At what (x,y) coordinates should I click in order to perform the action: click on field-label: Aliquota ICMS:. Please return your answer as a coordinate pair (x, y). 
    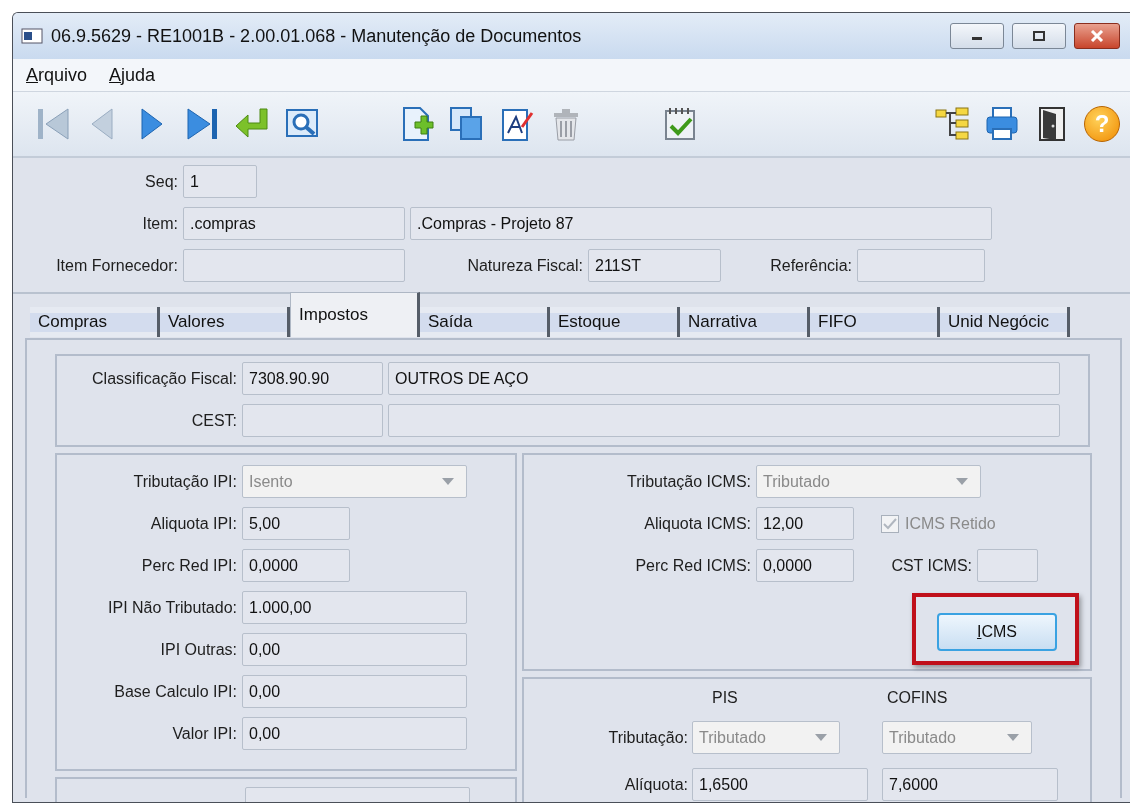
    Looking at the image, I should click on (697, 523).